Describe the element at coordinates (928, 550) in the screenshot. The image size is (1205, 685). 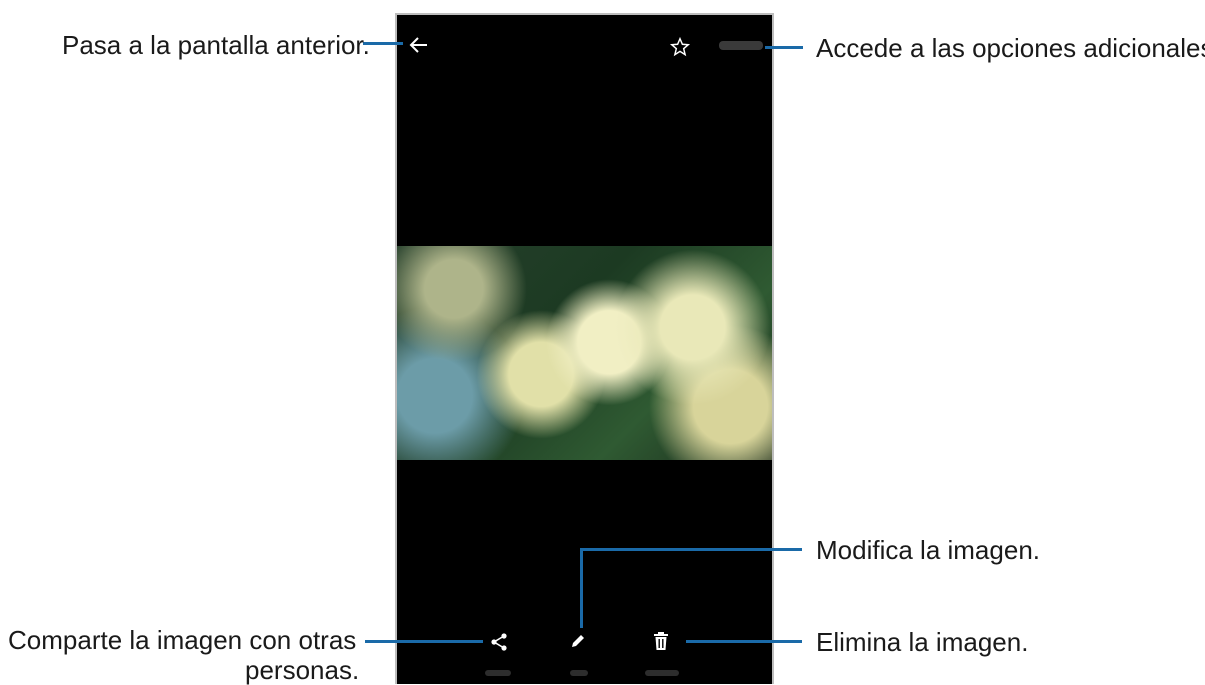
I see `edit-callout: Modifica la imagen.` at that location.